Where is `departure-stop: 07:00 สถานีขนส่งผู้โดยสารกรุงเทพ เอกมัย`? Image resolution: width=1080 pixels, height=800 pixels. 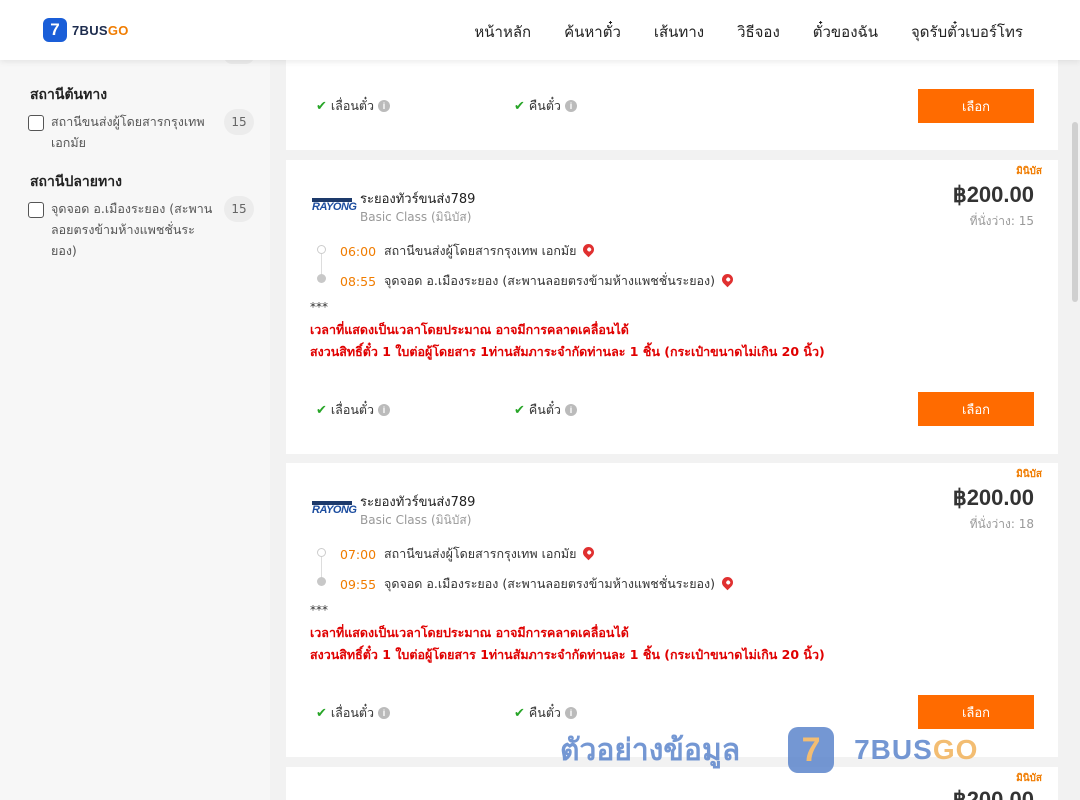 departure-stop: 07:00 สถานีขนส่งผู้โดยสารกรุงเทพ เอกมัย is located at coordinates (468, 554).